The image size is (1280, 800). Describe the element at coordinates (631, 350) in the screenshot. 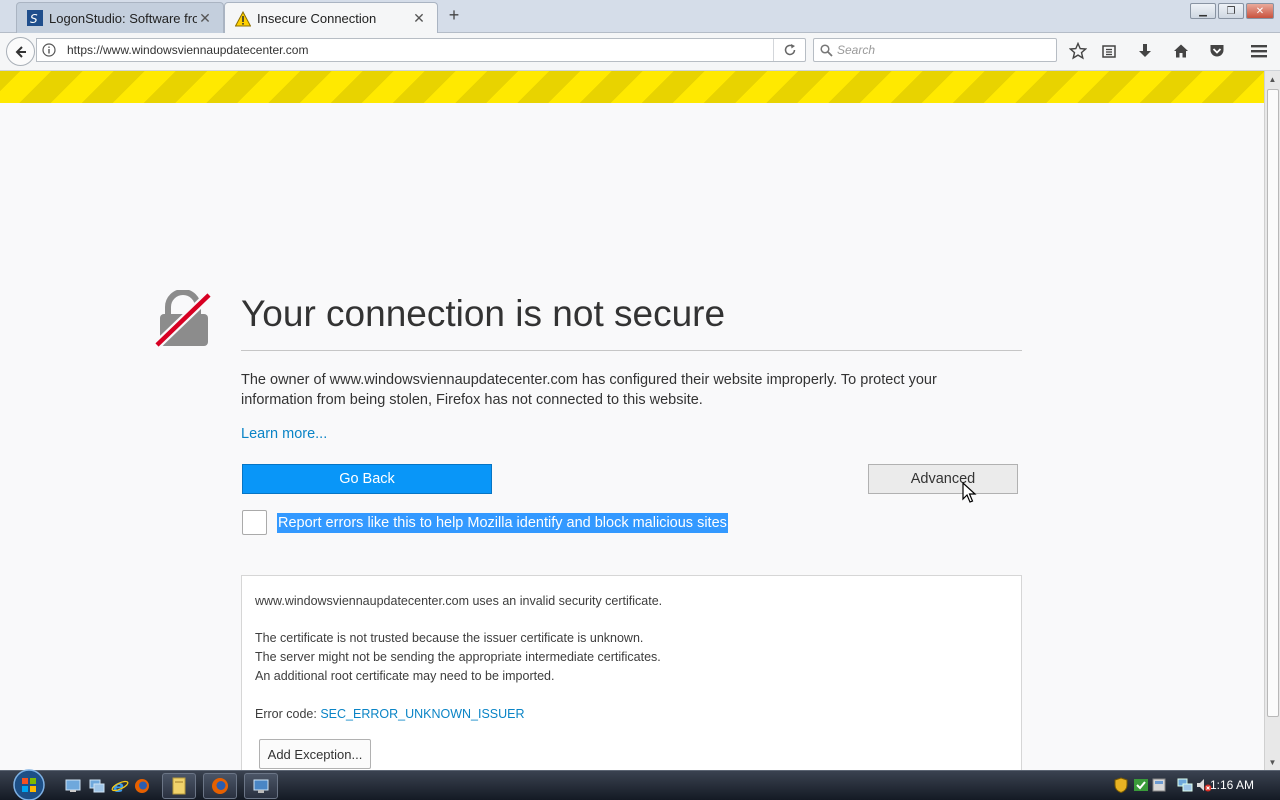

I see `title-divider` at that location.